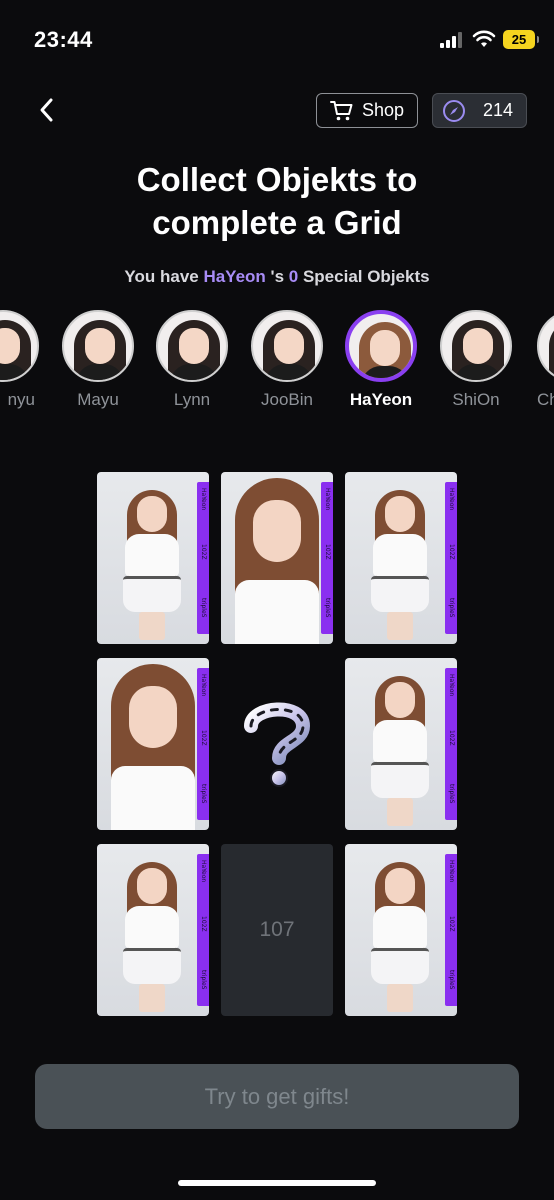 This screenshot has width=554, height=1200. I want to click on coin-count: 214, so click(498, 110).